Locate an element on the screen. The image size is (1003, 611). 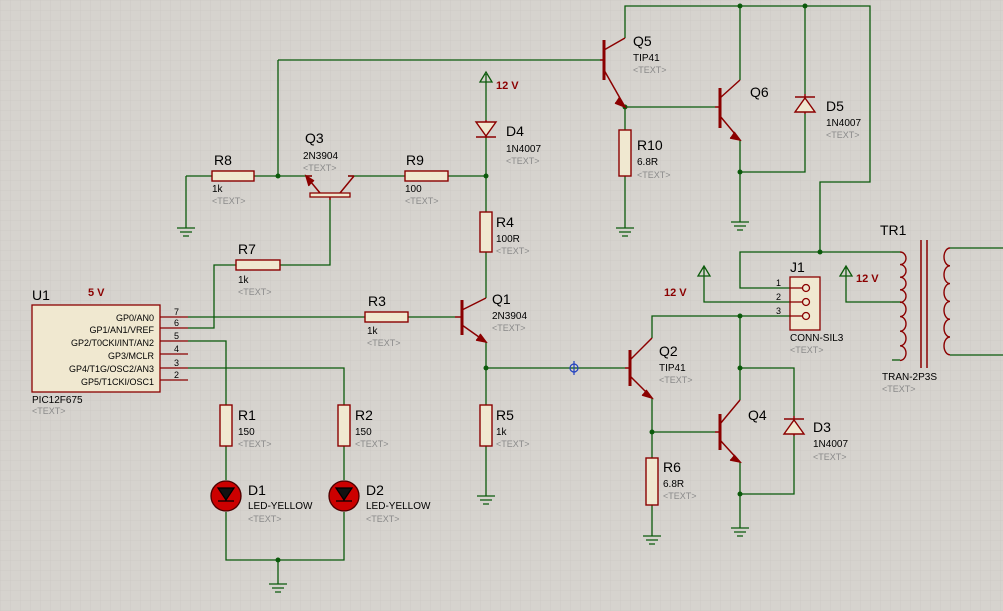
u1-value: PIC12F675 is located at coordinates (57, 400).